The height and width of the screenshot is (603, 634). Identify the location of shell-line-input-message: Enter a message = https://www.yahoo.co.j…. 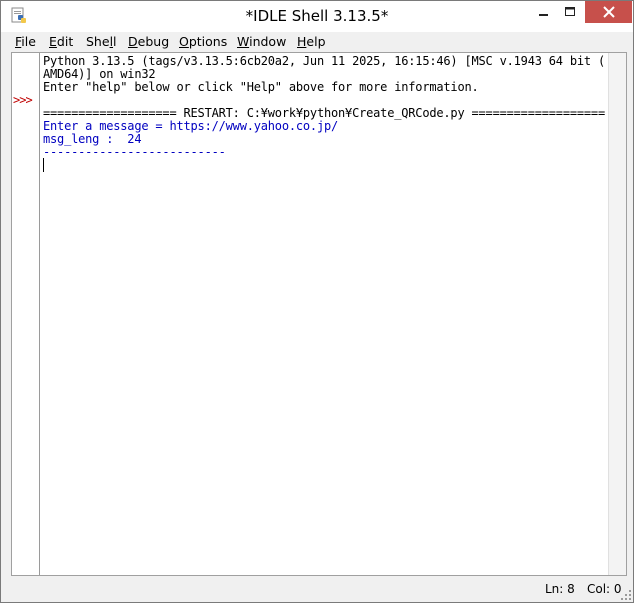
(191, 126).